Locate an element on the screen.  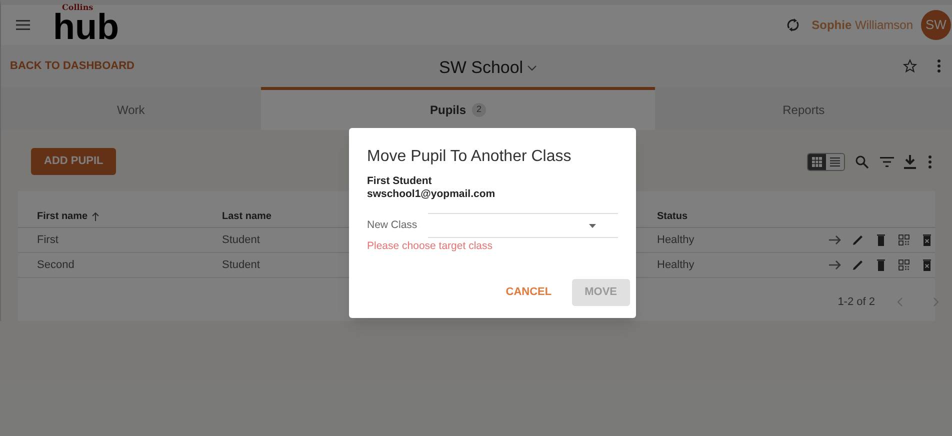
dropdown-arrow-icon is located at coordinates (592, 226).